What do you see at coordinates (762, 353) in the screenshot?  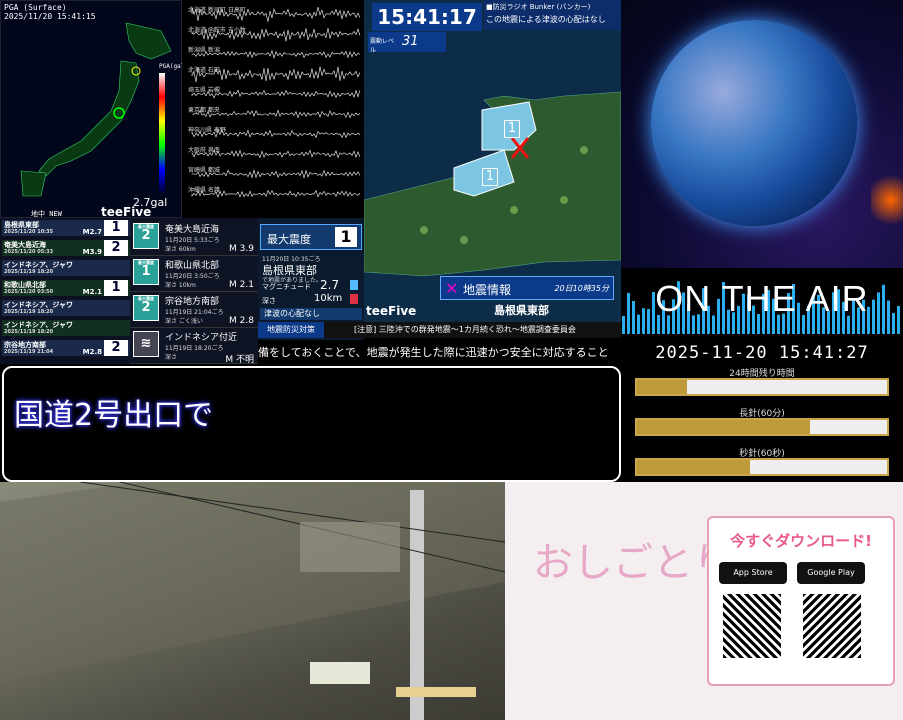 I see `on-air-datetime: 2025-11-20 15:41:27` at bounding box center [762, 353].